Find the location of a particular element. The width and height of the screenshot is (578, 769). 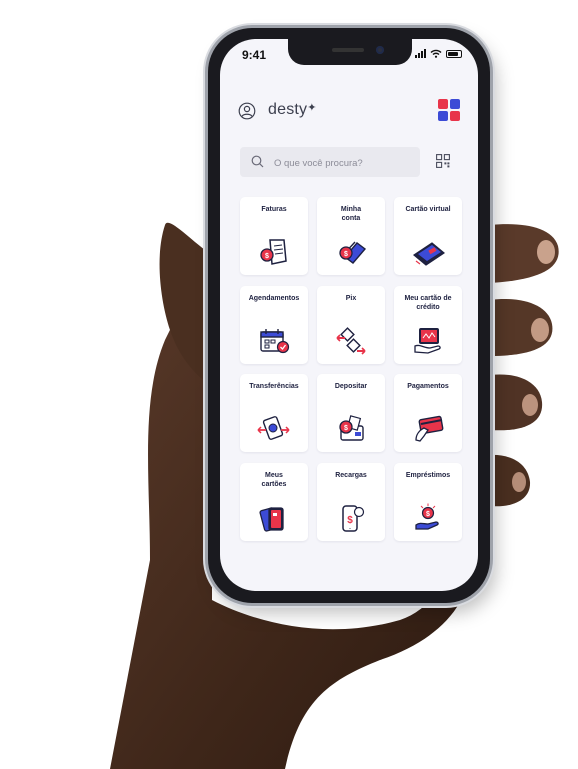

status-time: 9:41 is located at coordinates (254, 55).